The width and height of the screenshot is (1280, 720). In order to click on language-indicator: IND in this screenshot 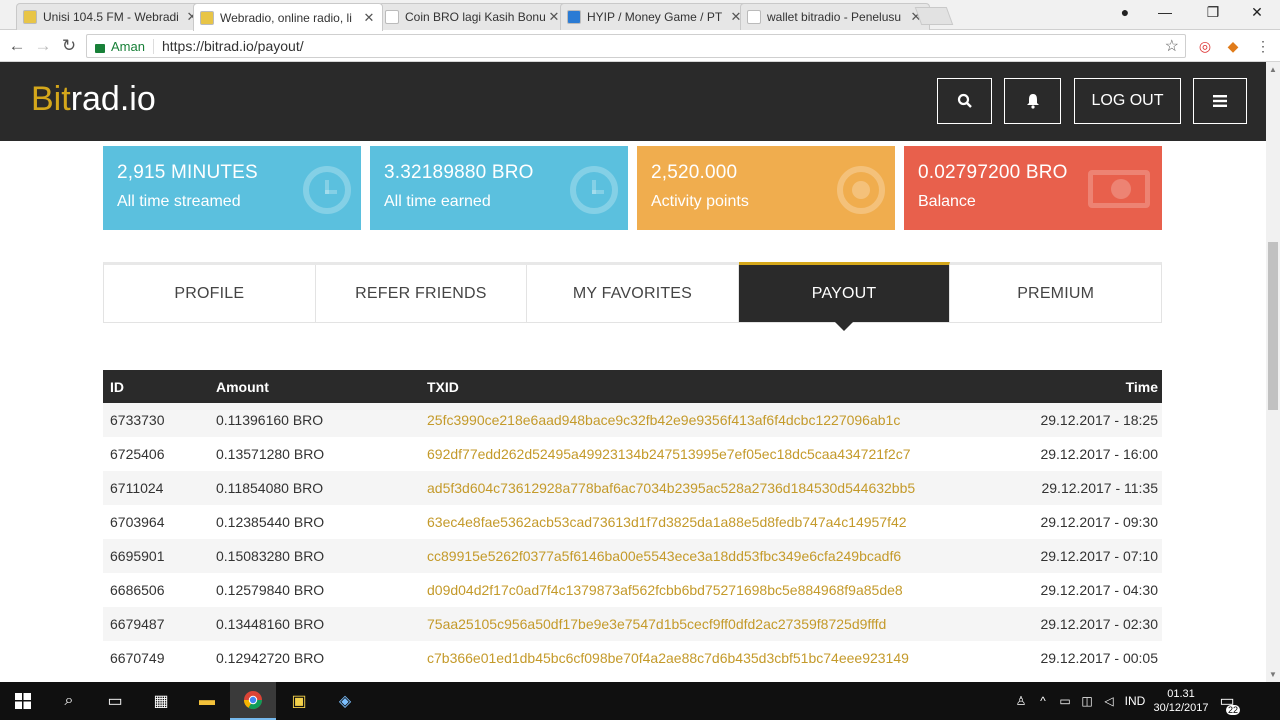, I will do `click(1135, 701)`.